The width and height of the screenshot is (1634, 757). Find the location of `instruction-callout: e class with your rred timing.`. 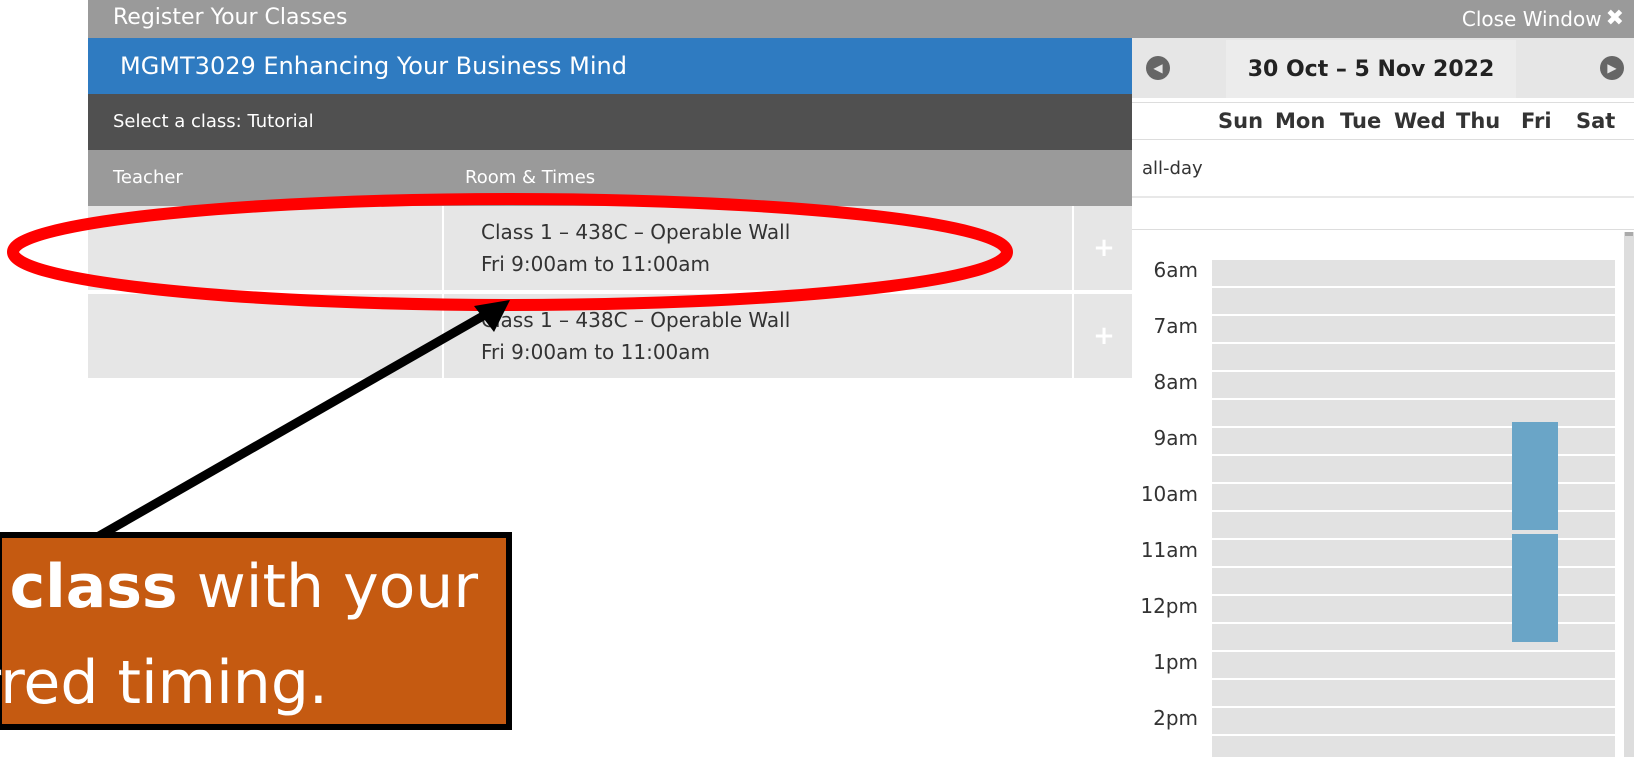

instruction-callout: e class with your rred timing. is located at coordinates (256, 631).